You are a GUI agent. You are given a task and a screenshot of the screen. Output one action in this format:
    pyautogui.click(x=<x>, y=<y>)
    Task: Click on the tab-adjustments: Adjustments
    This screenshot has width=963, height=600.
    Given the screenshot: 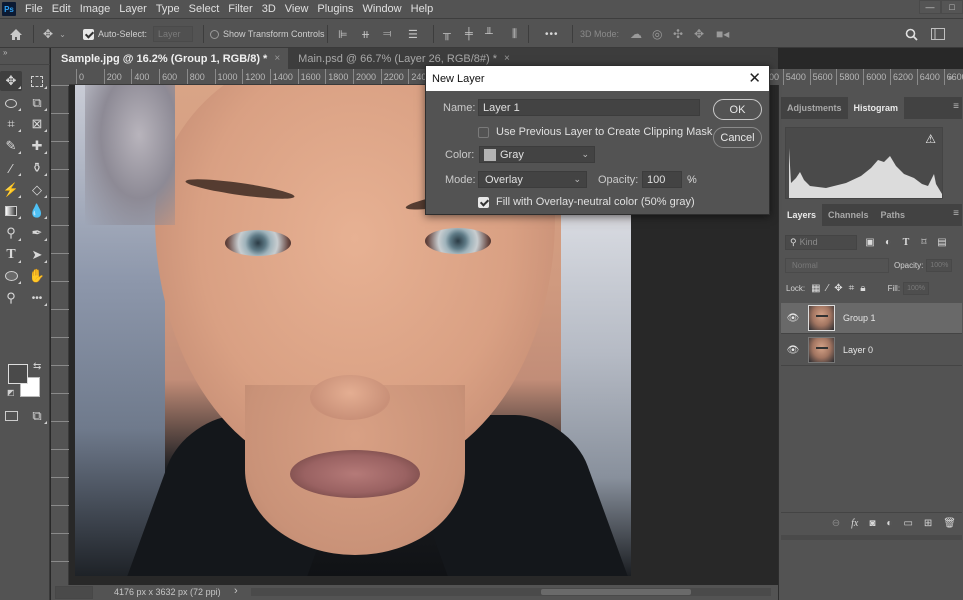 What is the action you would take?
    pyautogui.click(x=814, y=108)
    